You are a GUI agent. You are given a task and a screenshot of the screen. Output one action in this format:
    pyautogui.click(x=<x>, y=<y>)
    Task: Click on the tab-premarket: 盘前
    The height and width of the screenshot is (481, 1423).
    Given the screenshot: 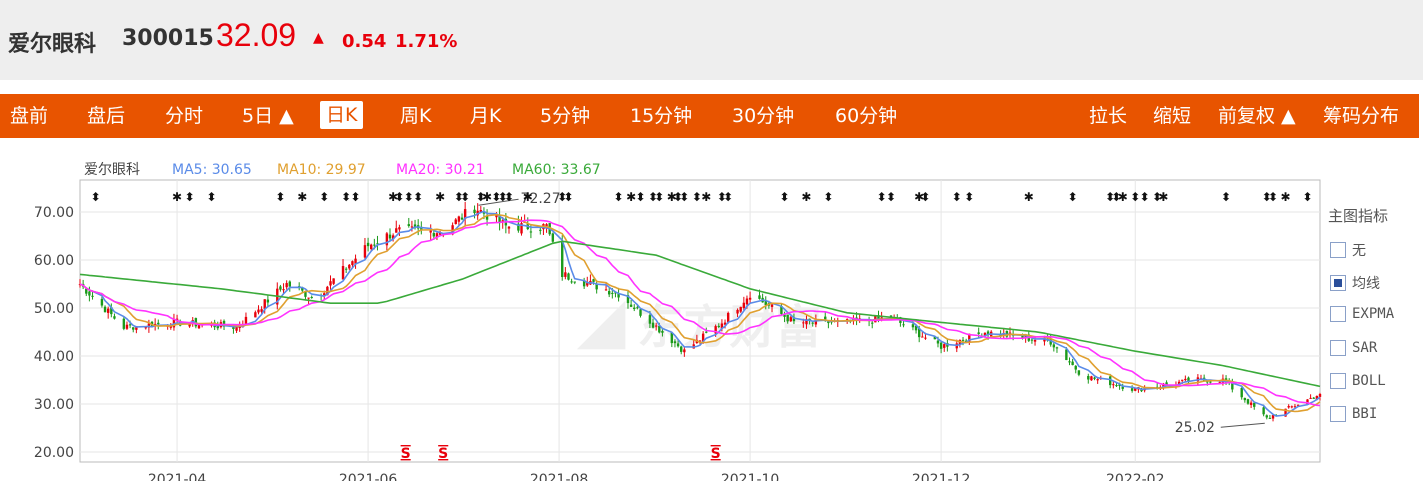 What is the action you would take?
    pyautogui.click(x=29, y=116)
    